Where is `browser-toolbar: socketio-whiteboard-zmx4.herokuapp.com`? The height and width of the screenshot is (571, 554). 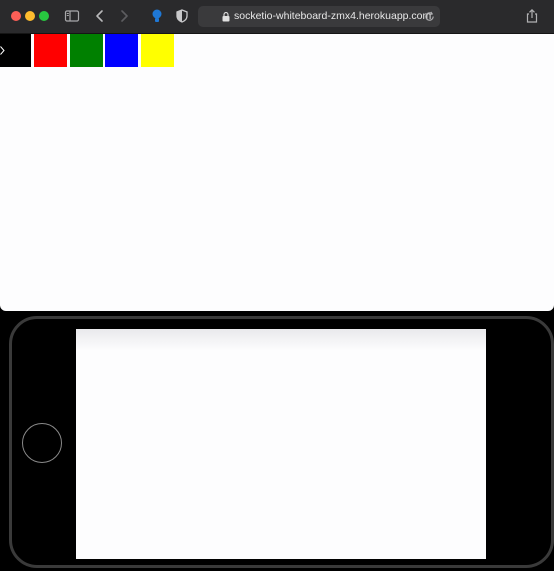
browser-toolbar: socketio-whiteboard-zmx4.herokuapp.com is located at coordinates (277, 17).